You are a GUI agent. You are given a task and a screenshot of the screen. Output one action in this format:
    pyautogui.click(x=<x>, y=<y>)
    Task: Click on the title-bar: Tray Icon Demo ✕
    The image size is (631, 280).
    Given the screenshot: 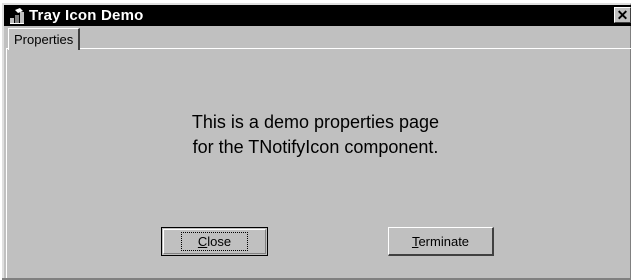 What is the action you would take?
    pyautogui.click(x=317, y=15)
    